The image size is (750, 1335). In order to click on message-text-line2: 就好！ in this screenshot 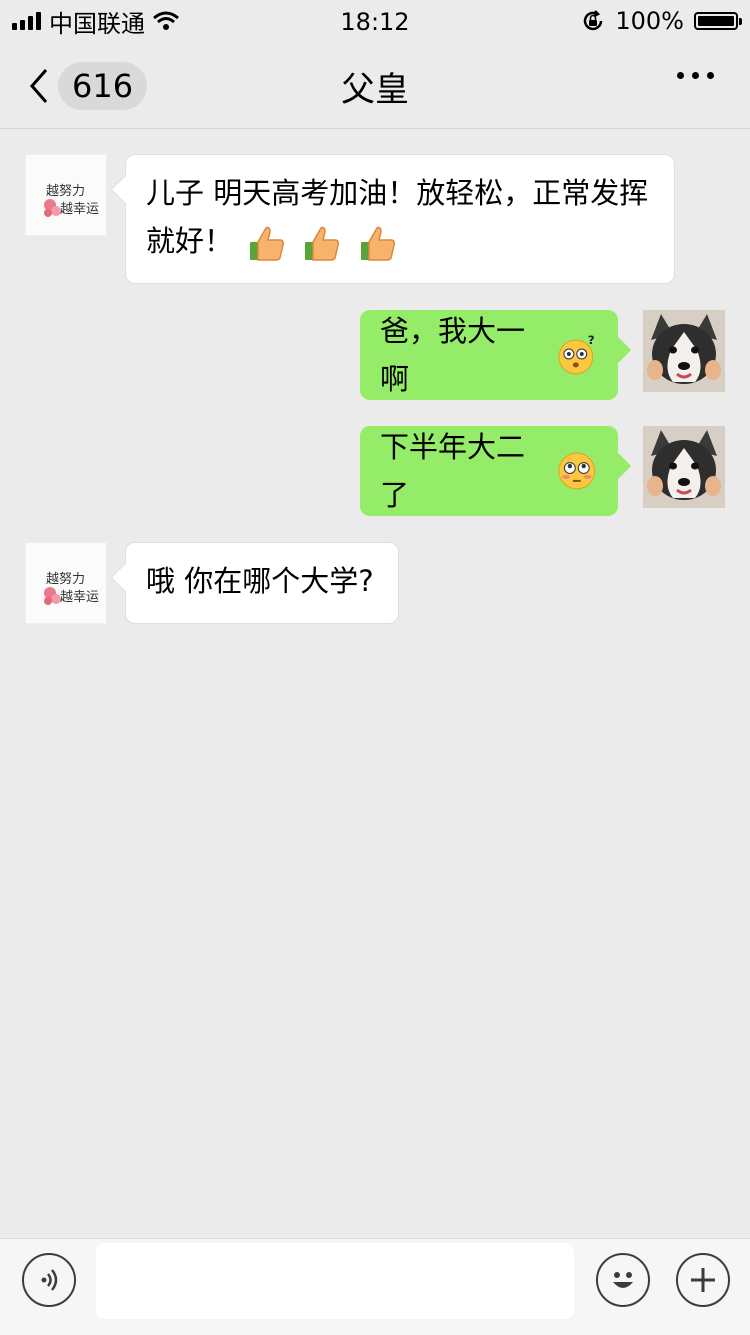, I will do `click(400, 241)`.